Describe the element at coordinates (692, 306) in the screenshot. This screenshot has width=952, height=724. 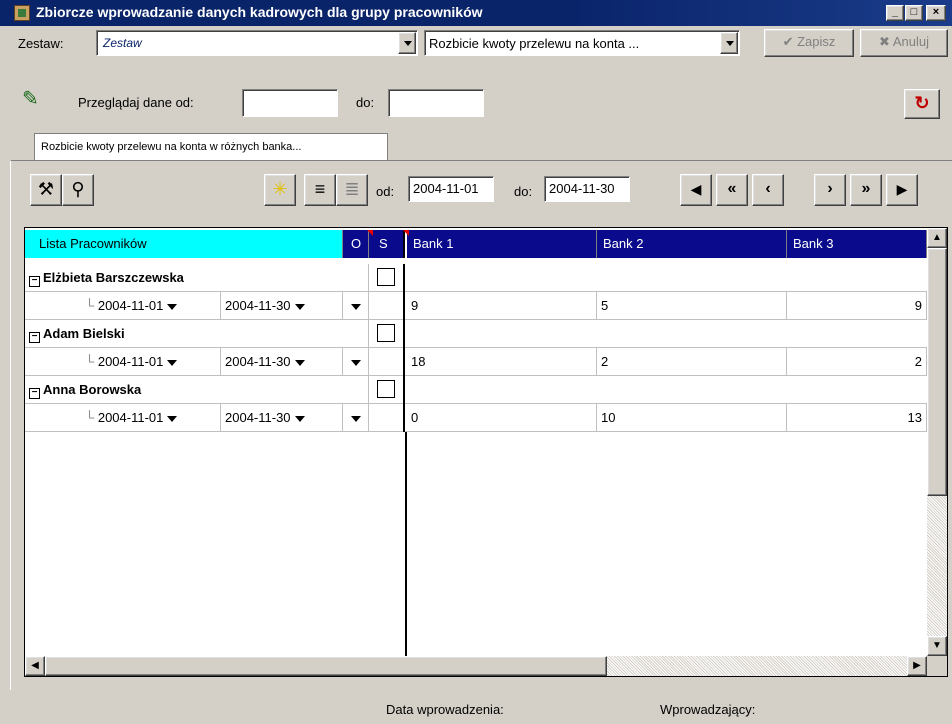
I see `bank2-value: 5` at that location.